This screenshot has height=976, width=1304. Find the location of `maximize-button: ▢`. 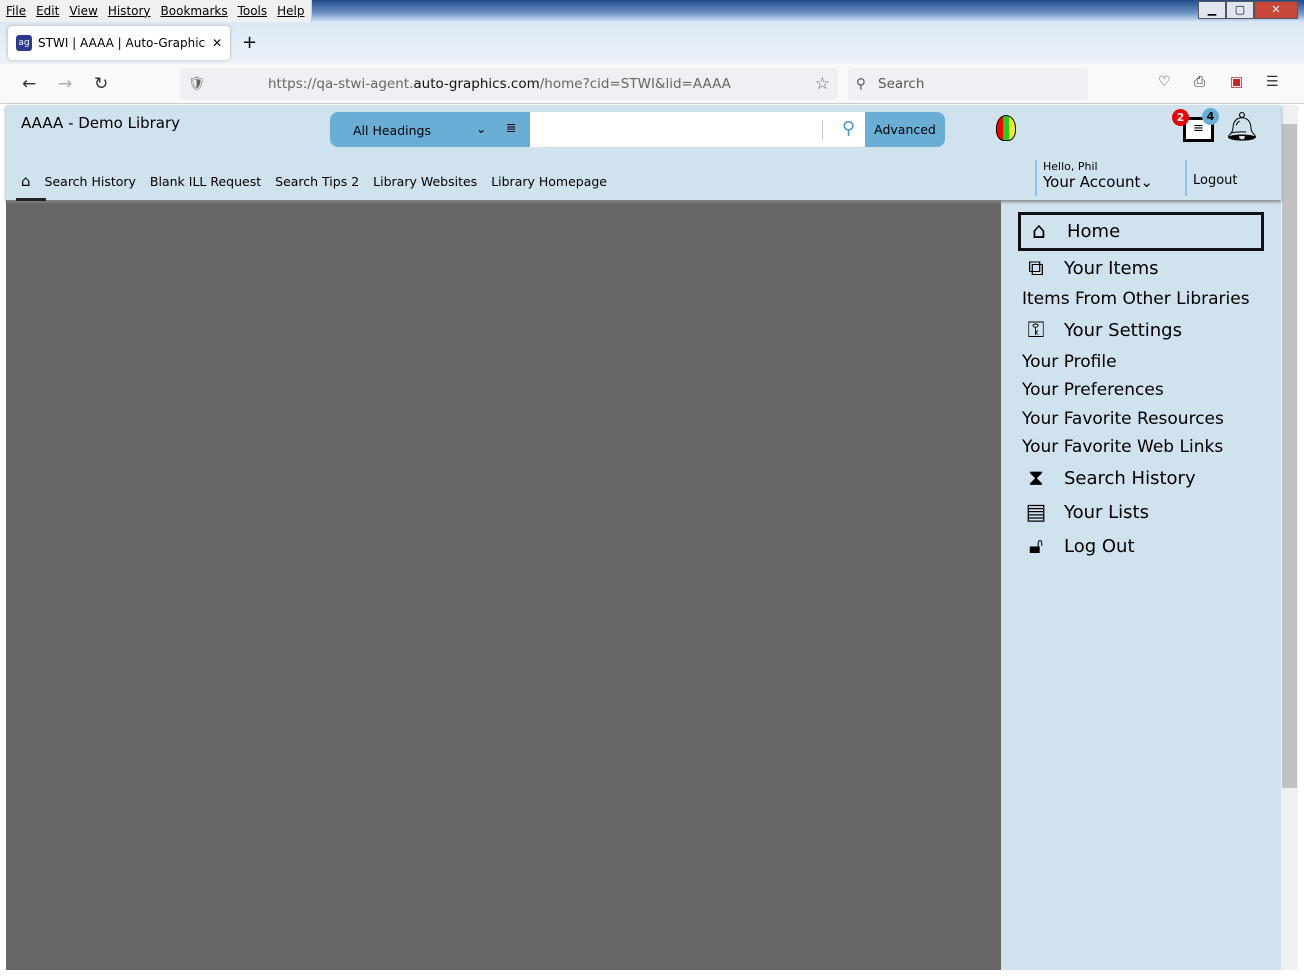

maximize-button: ▢ is located at coordinates (1240, 10).